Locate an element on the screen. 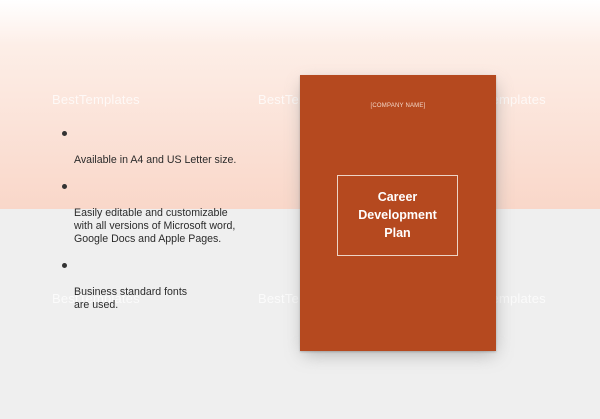  feature-item: Business standard fonts are used. is located at coordinates (167, 286).